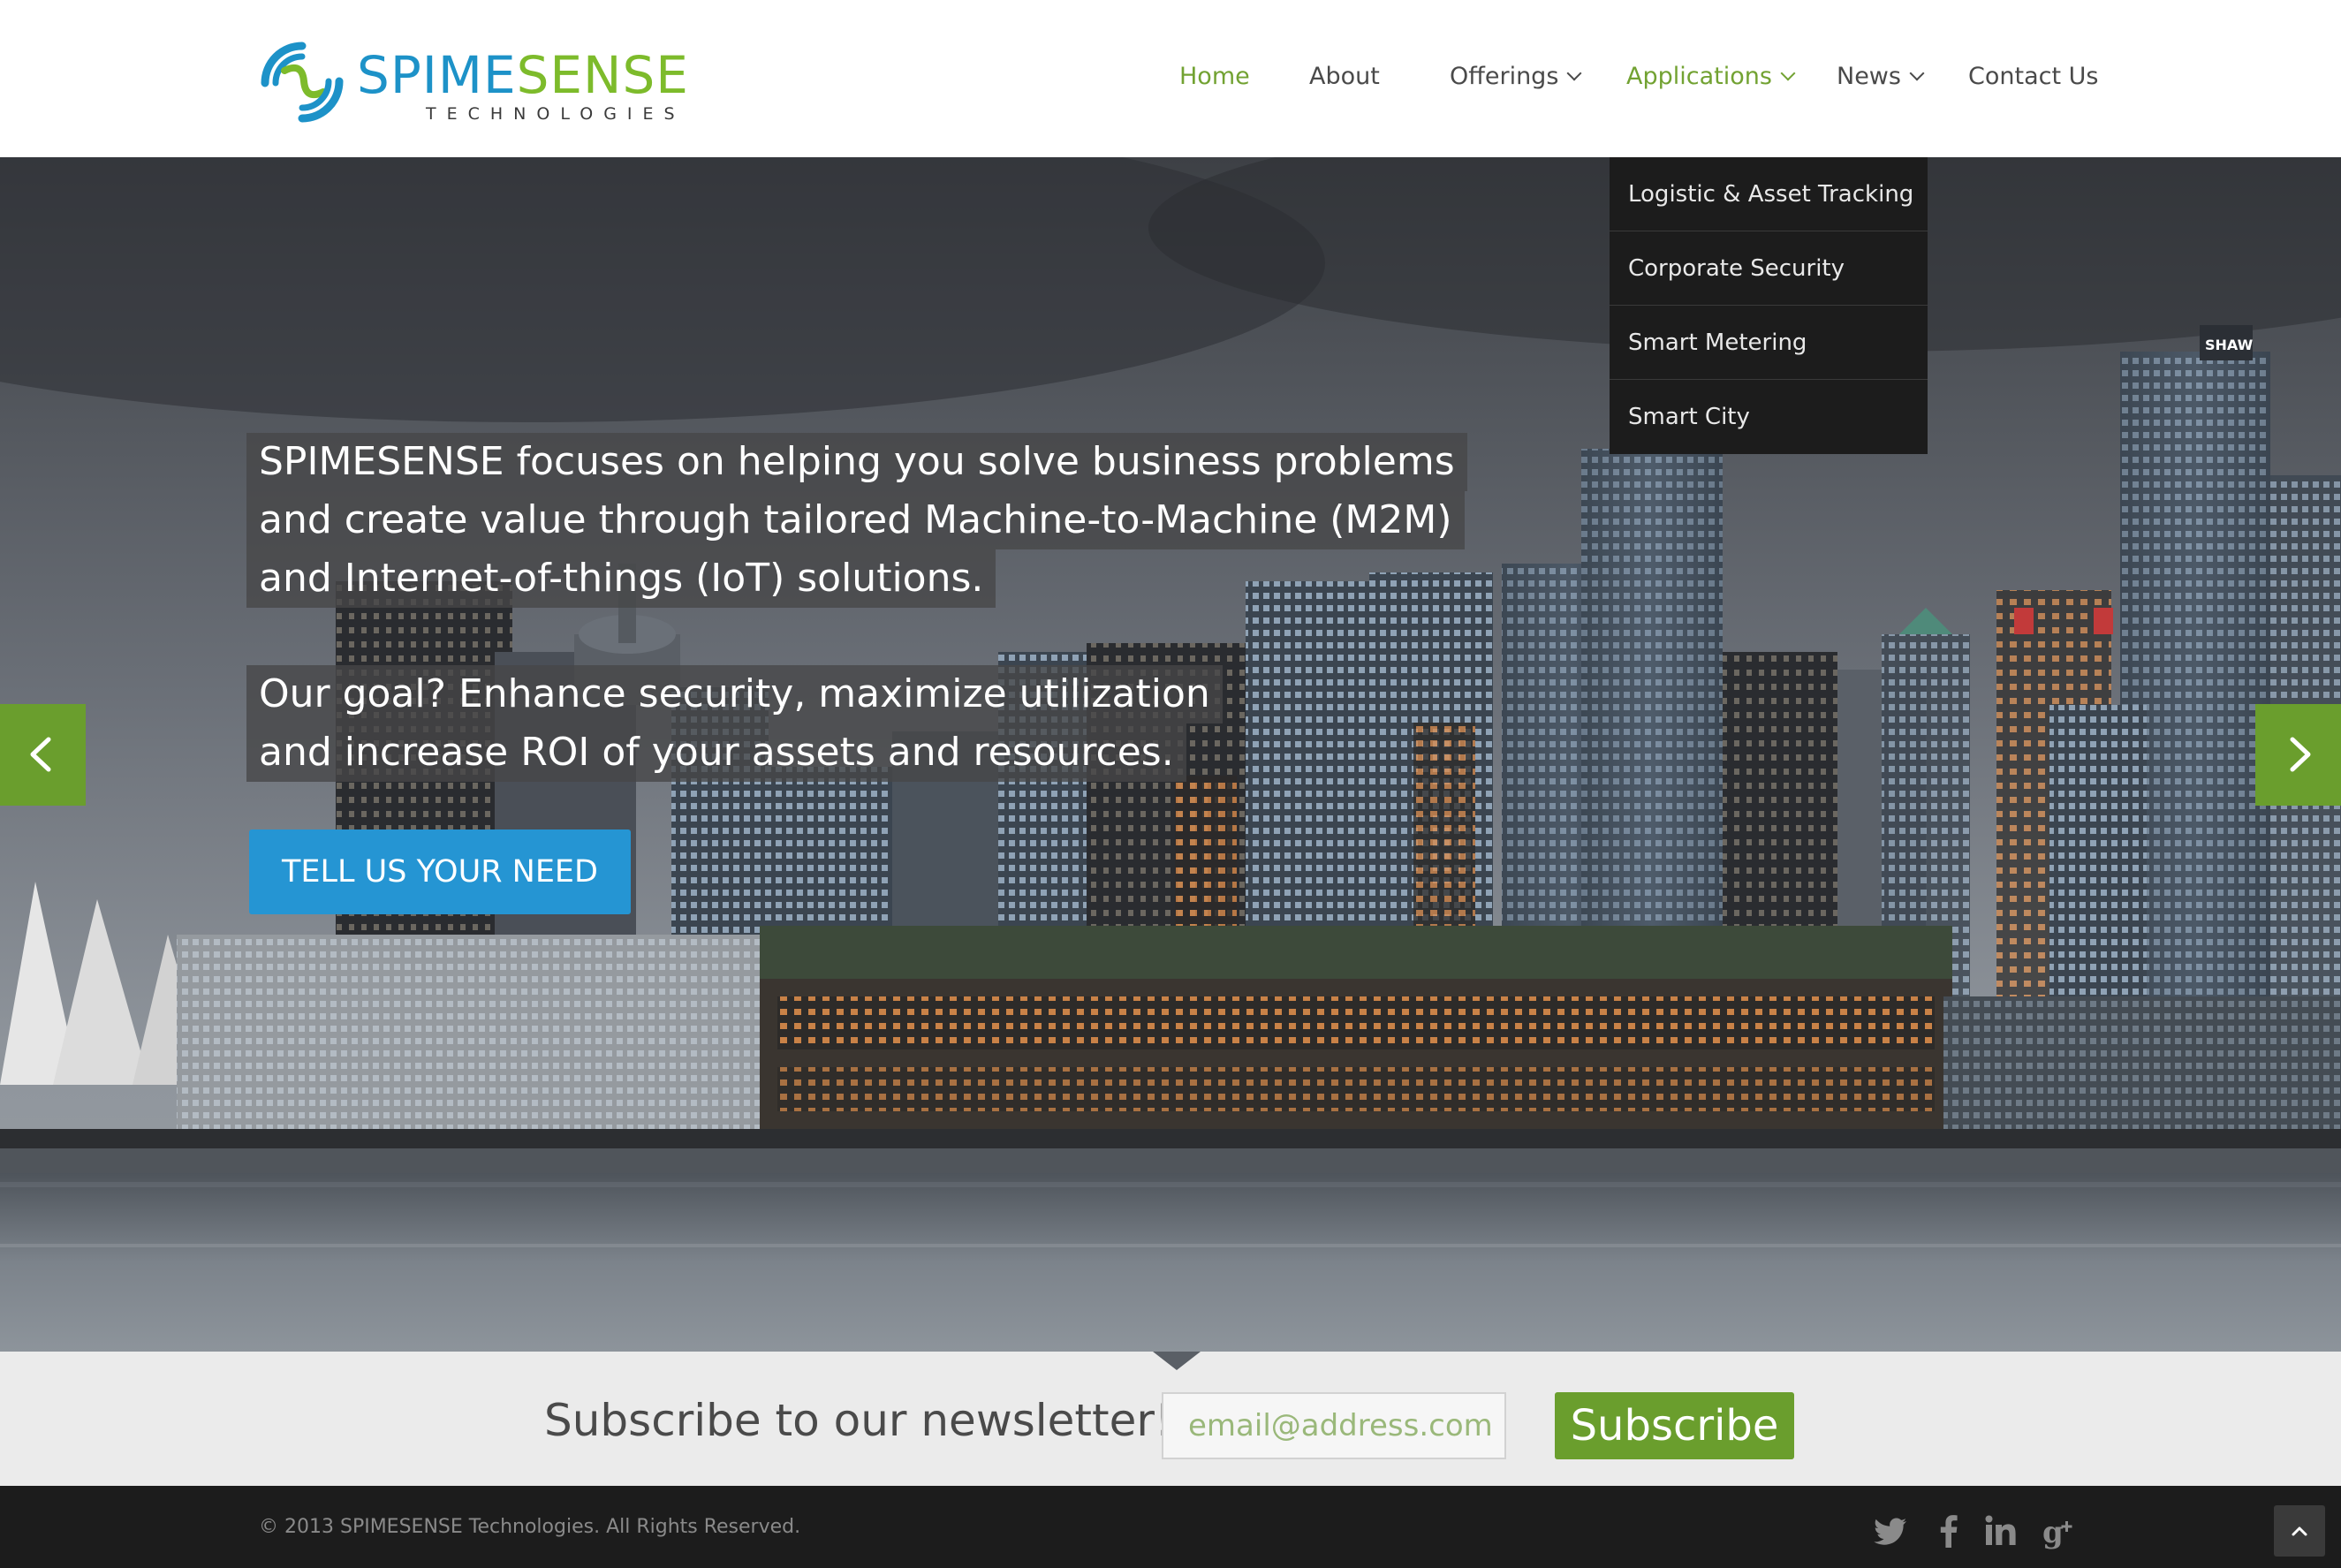 This screenshot has height=1568, width=2341. What do you see at coordinates (1334, 1425) in the screenshot?
I see `newsletter-email-input` at bounding box center [1334, 1425].